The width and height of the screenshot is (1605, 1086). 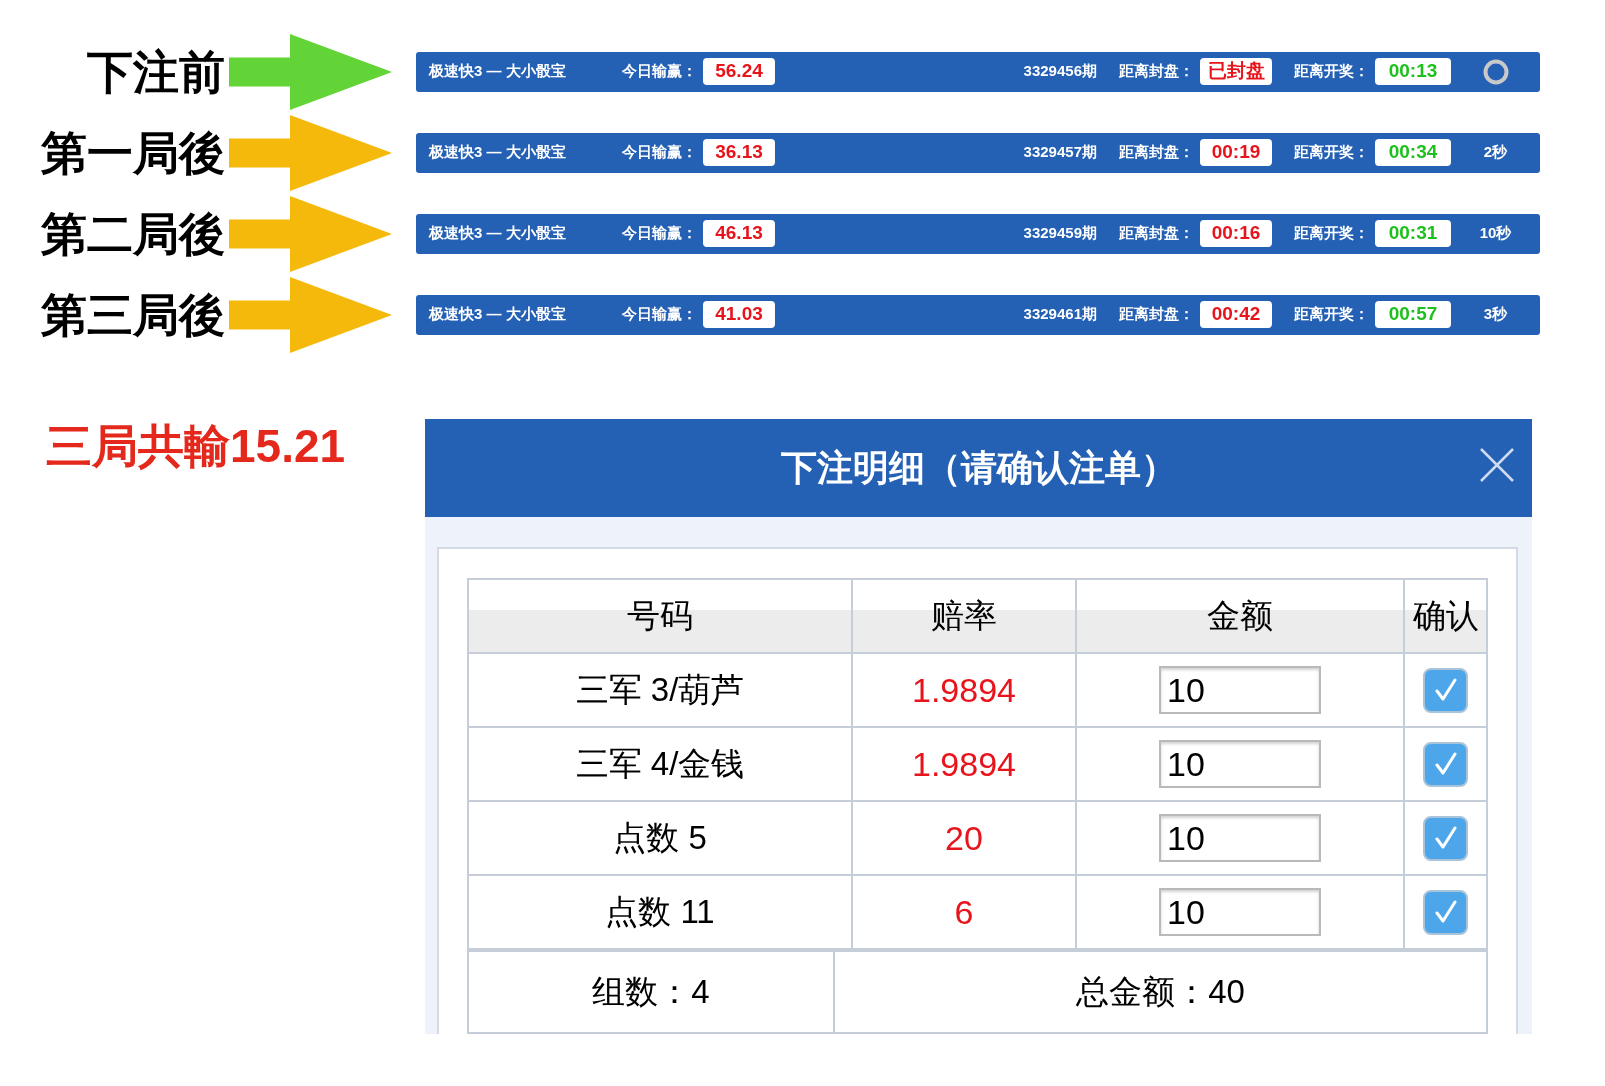 I want to click on ring-icon, so click(x=1495, y=71).